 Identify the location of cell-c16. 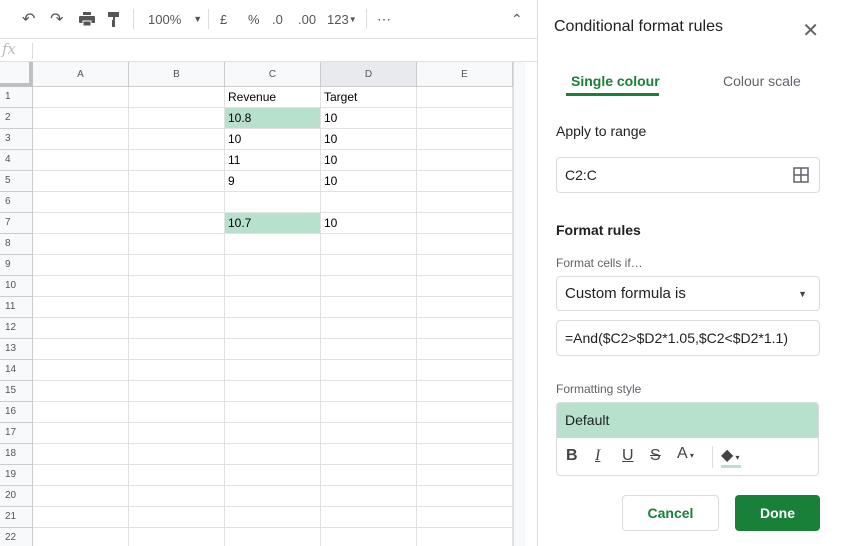
(273, 412).